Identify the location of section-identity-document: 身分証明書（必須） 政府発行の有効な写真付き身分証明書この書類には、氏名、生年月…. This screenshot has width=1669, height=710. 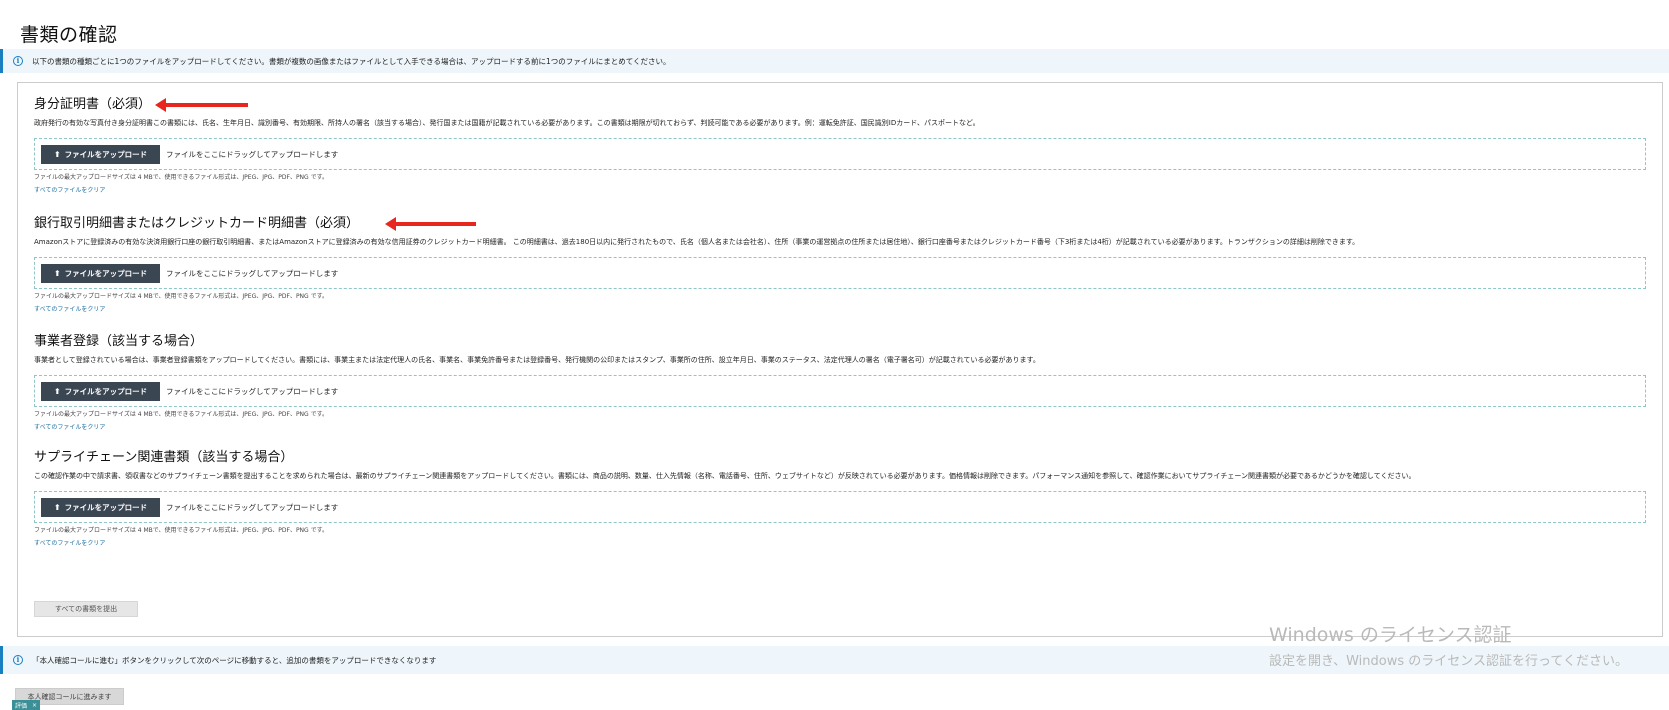
(840, 145).